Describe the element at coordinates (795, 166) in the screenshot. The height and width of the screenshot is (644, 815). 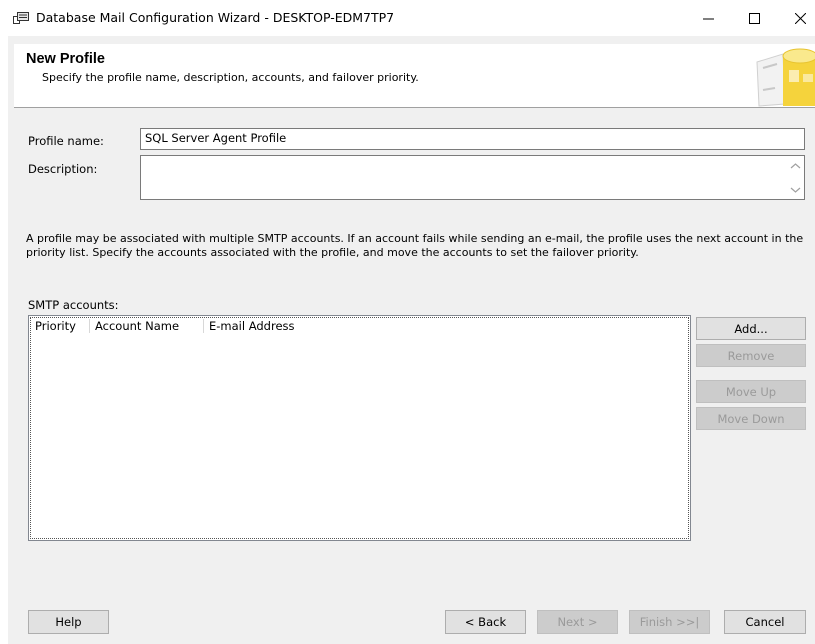
I see `scroll-up-icon` at that location.